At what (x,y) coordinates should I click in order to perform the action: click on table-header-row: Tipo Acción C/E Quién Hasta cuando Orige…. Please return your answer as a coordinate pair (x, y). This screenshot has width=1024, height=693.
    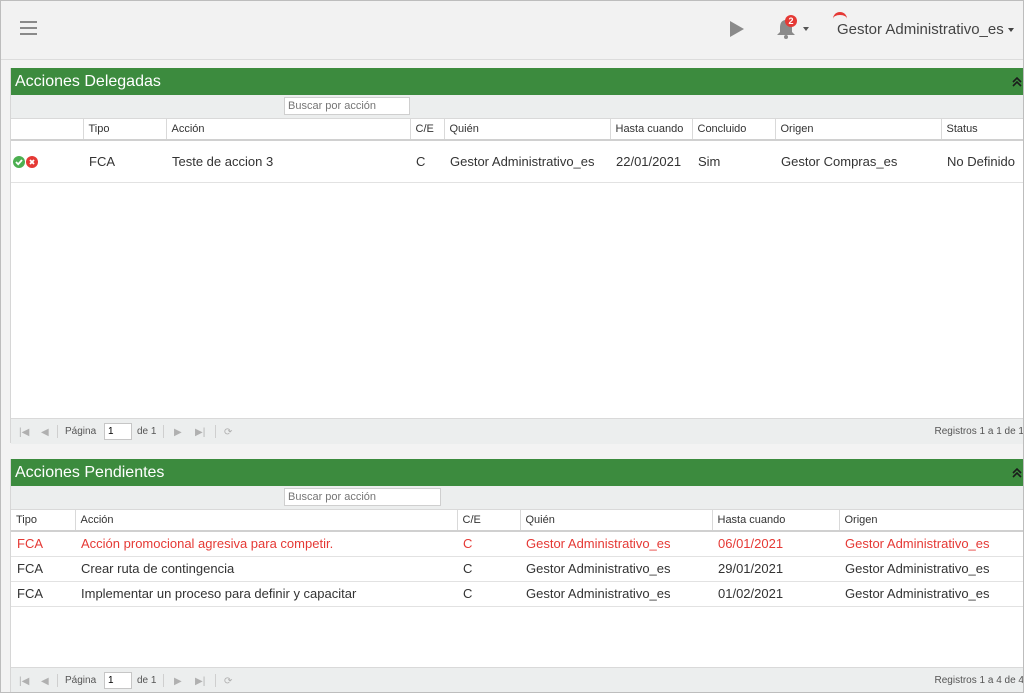
    Looking at the image, I should click on (517, 521).